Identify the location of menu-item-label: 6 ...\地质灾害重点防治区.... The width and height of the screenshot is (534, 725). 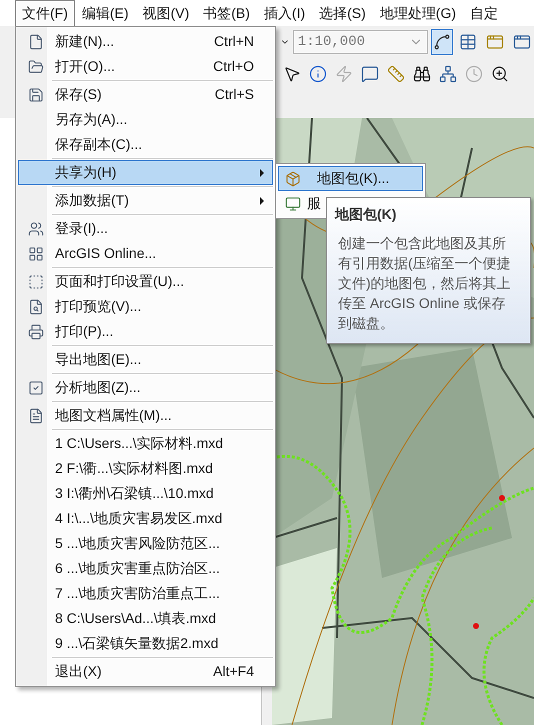
(137, 568).